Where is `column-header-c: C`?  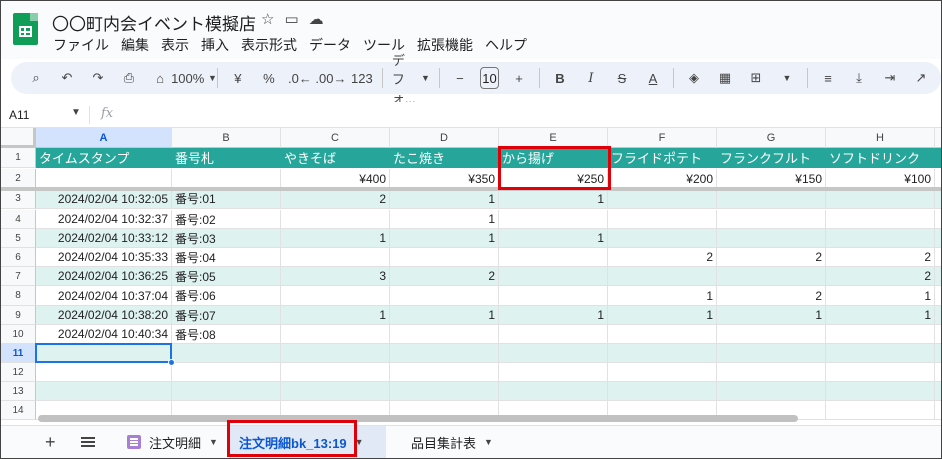 column-header-c: C is located at coordinates (335, 138).